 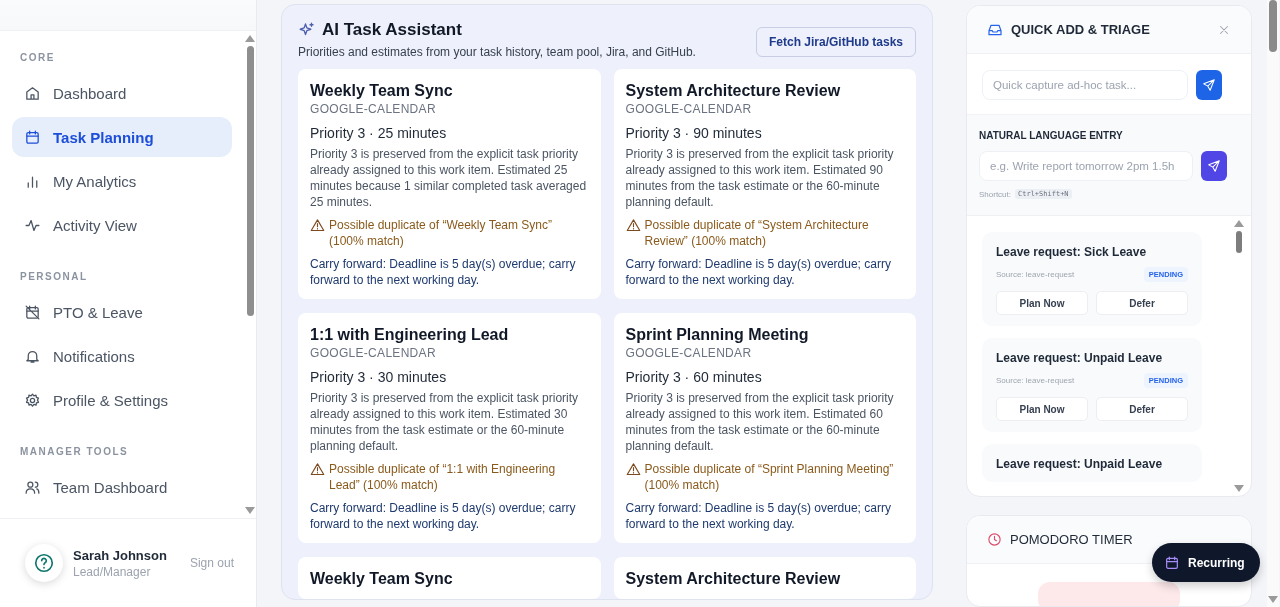 What do you see at coordinates (112, 571) in the screenshot?
I see `user-role: Lead/Manager` at bounding box center [112, 571].